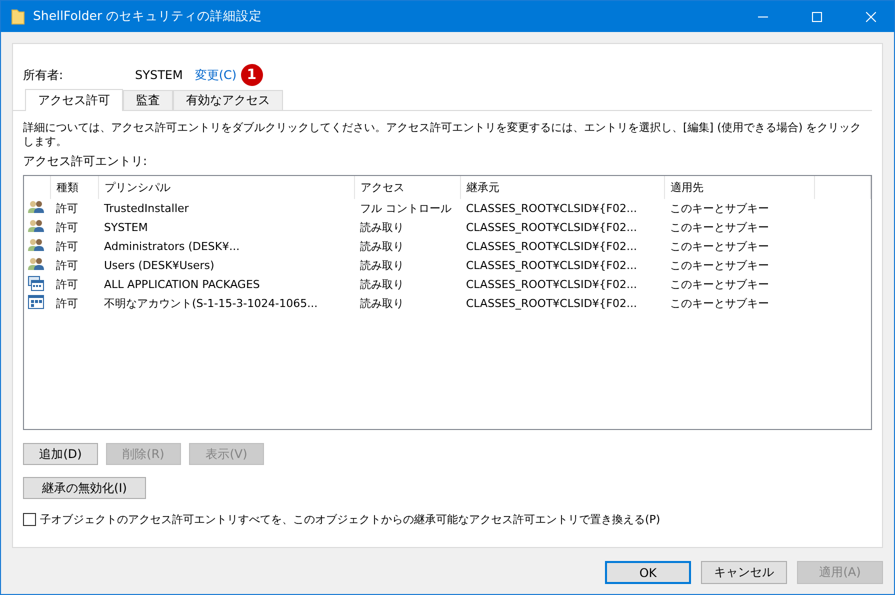  What do you see at coordinates (226, 208) in the screenshot?
I see `table-cell: TrustedInstaller` at bounding box center [226, 208].